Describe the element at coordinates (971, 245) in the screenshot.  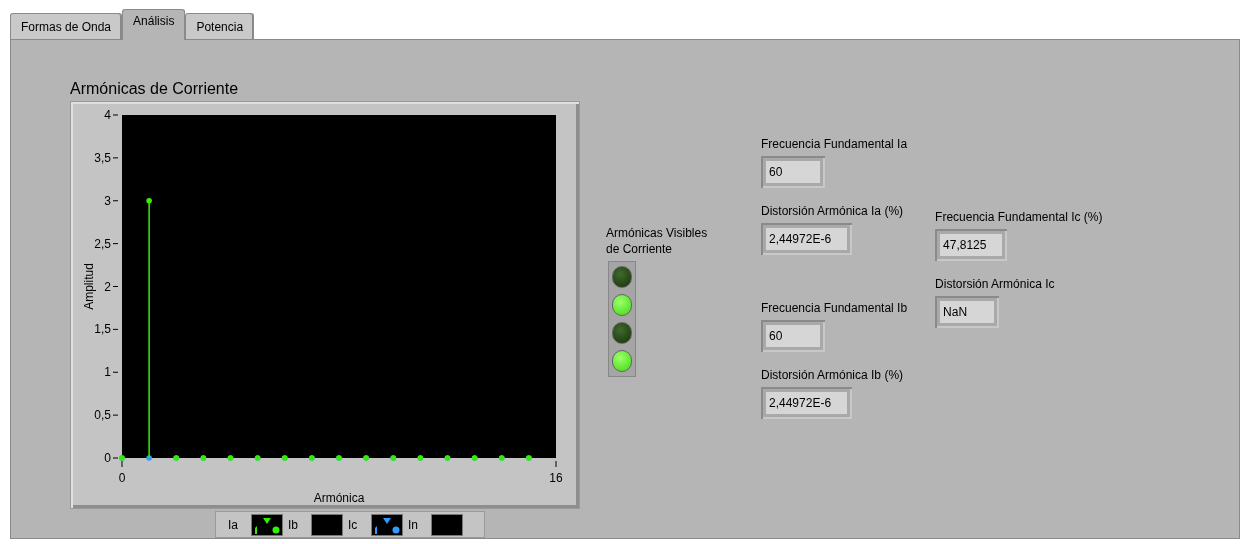
I see `numeric-indicator: 47,8125` at that location.